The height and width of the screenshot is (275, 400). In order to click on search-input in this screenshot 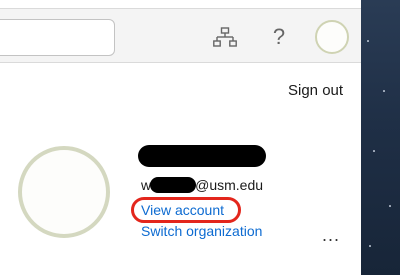, I will do `click(57, 37)`.